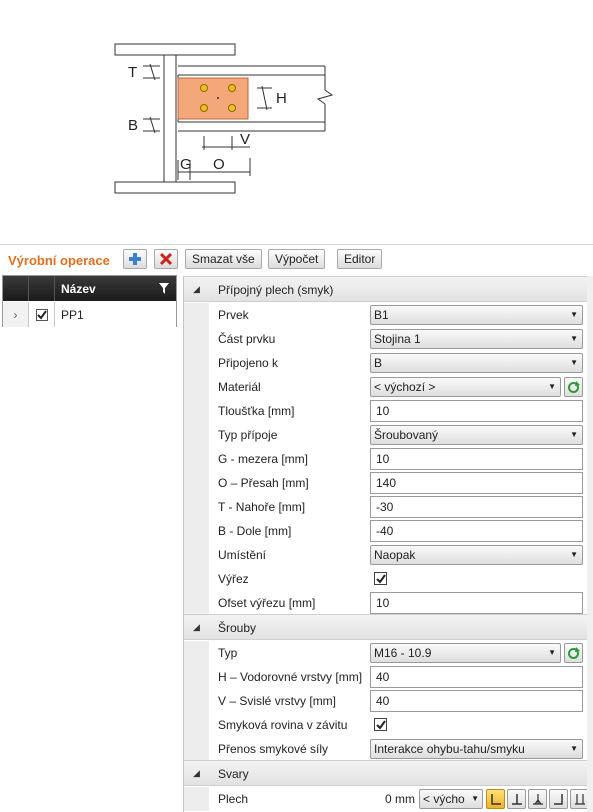 The height and width of the screenshot is (812, 593). Describe the element at coordinates (255, 531) in the screenshot. I see `property-name: B - Dole [mm]` at that location.